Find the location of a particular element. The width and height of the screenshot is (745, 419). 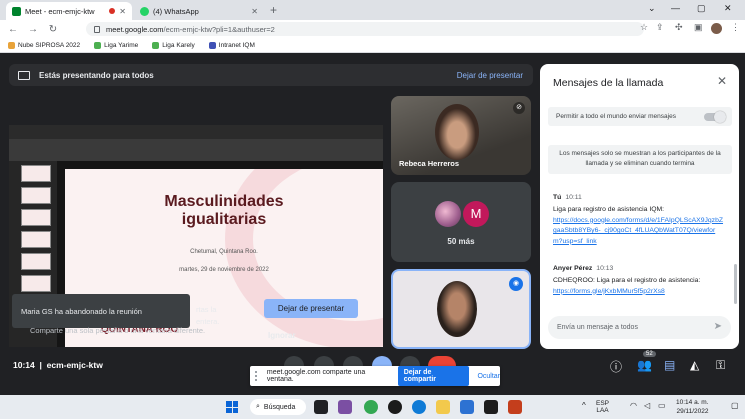

profile-avatar is located at coordinates (716, 28).